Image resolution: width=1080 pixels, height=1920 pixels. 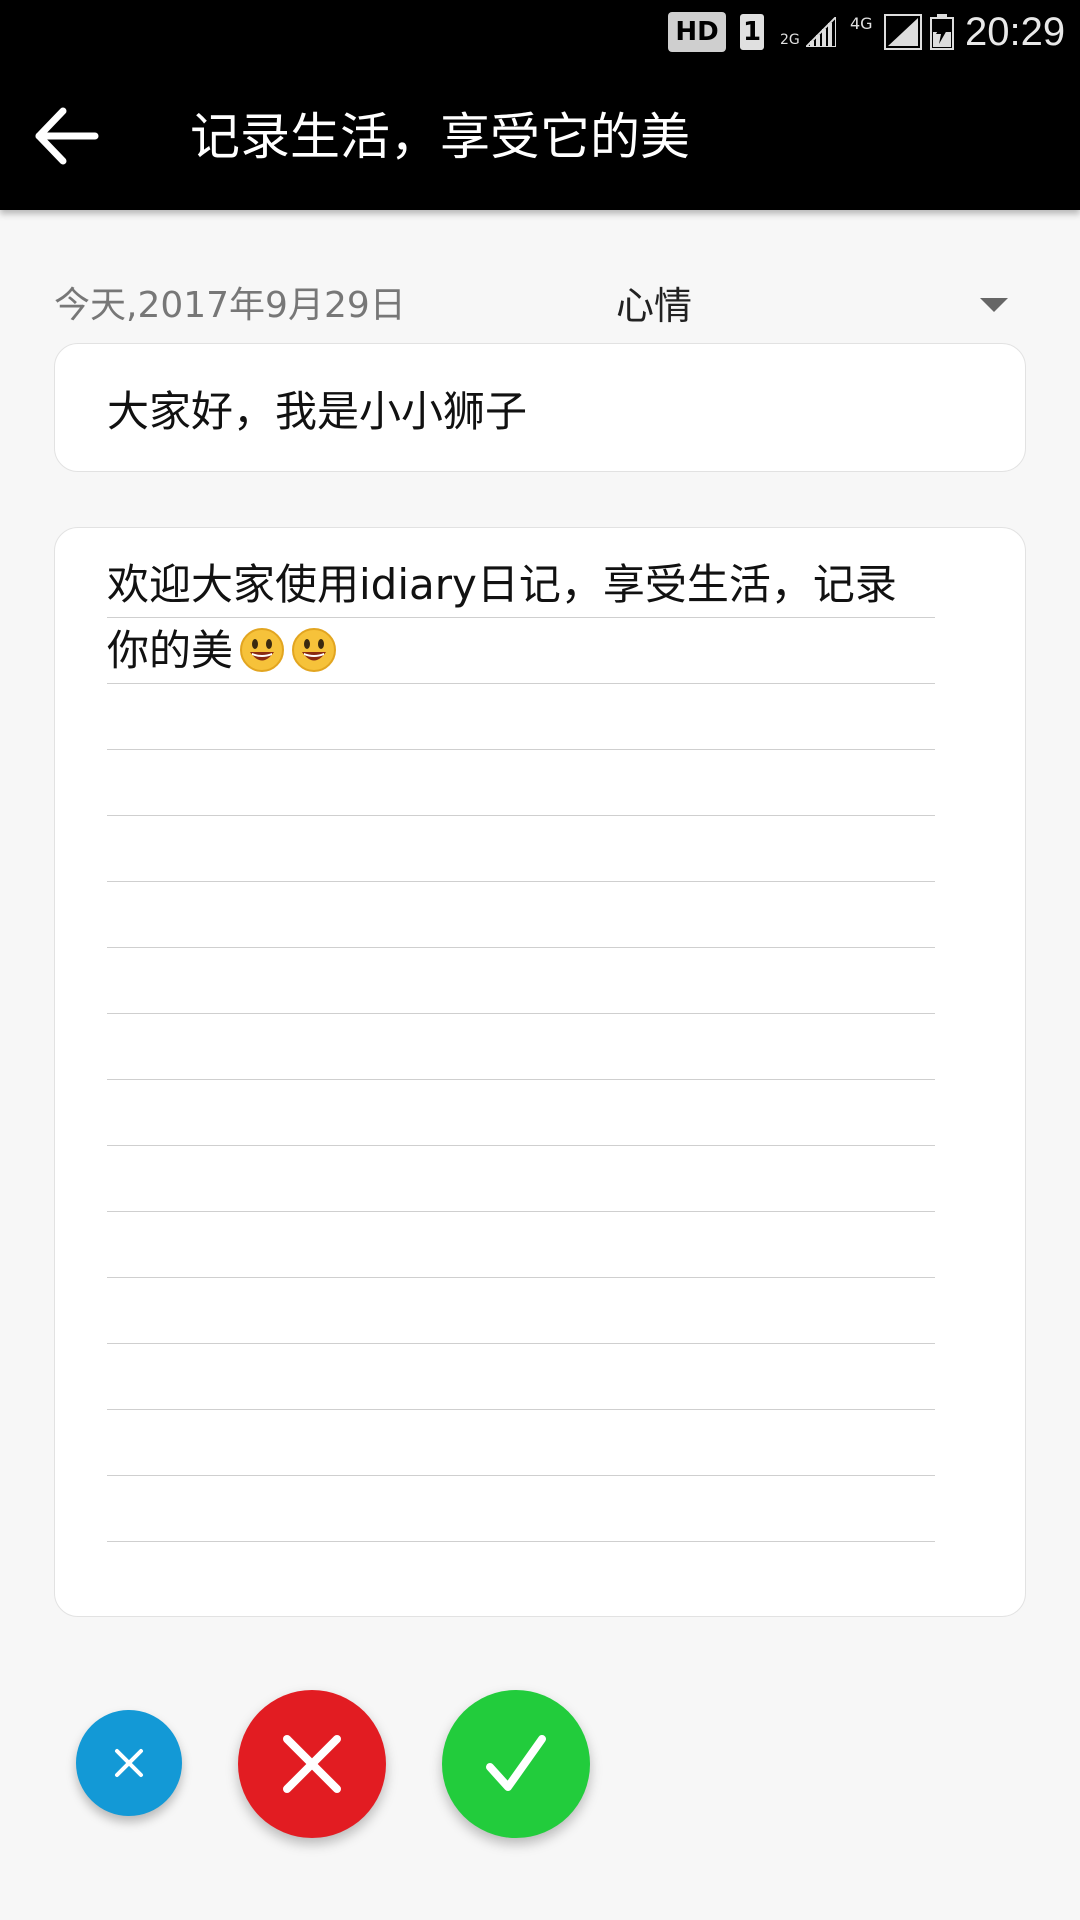 What do you see at coordinates (821, 32) in the screenshot?
I see `signal-icon` at bounding box center [821, 32].